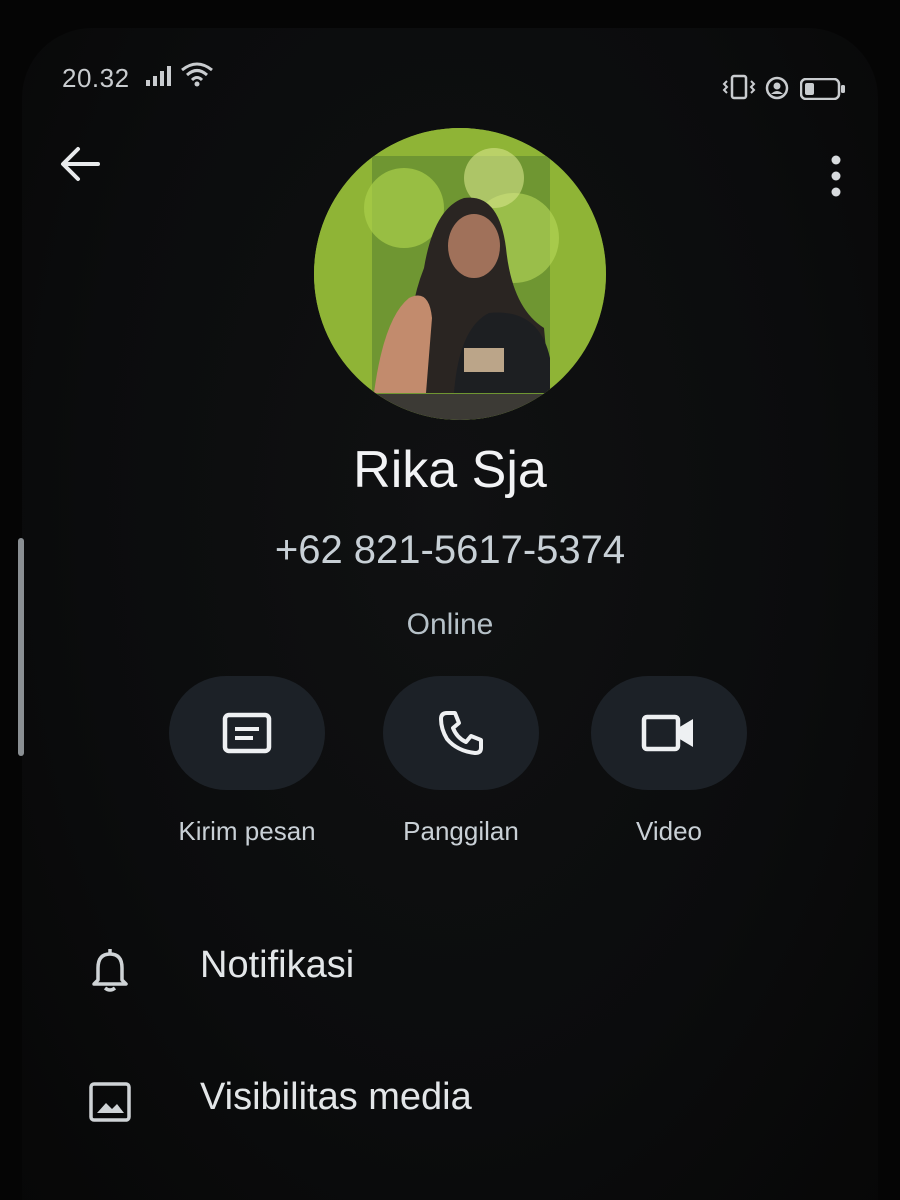 The height and width of the screenshot is (1200, 900). I want to click on back-button, so click(80, 164).